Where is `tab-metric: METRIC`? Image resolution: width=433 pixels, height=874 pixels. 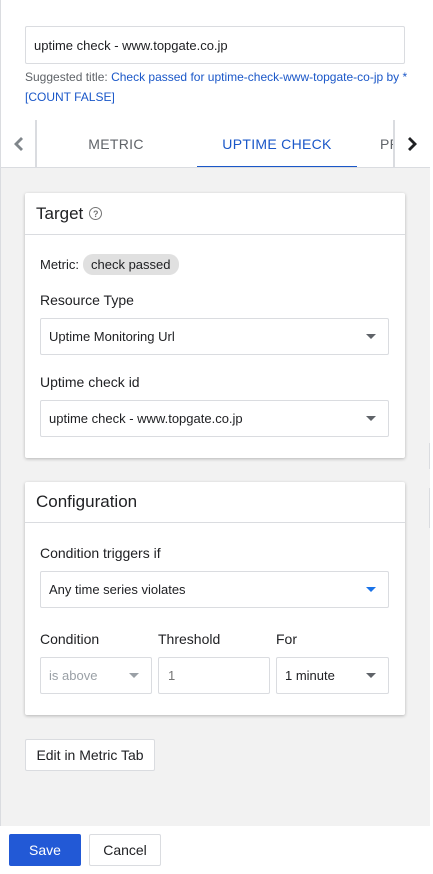 tab-metric: METRIC is located at coordinates (116, 143).